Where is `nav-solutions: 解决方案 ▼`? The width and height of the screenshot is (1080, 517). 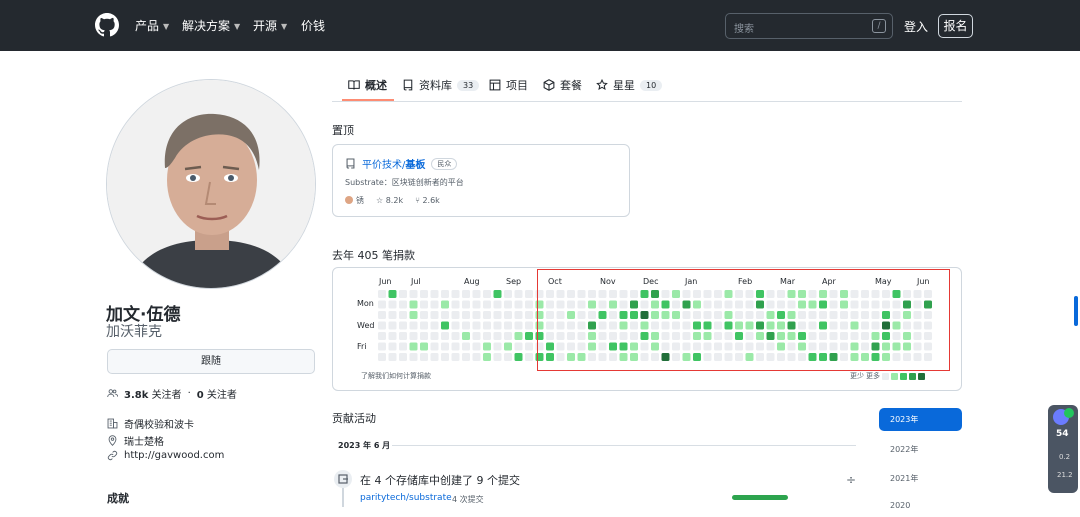 nav-solutions: 解决方案 ▼ is located at coordinates (211, 27).